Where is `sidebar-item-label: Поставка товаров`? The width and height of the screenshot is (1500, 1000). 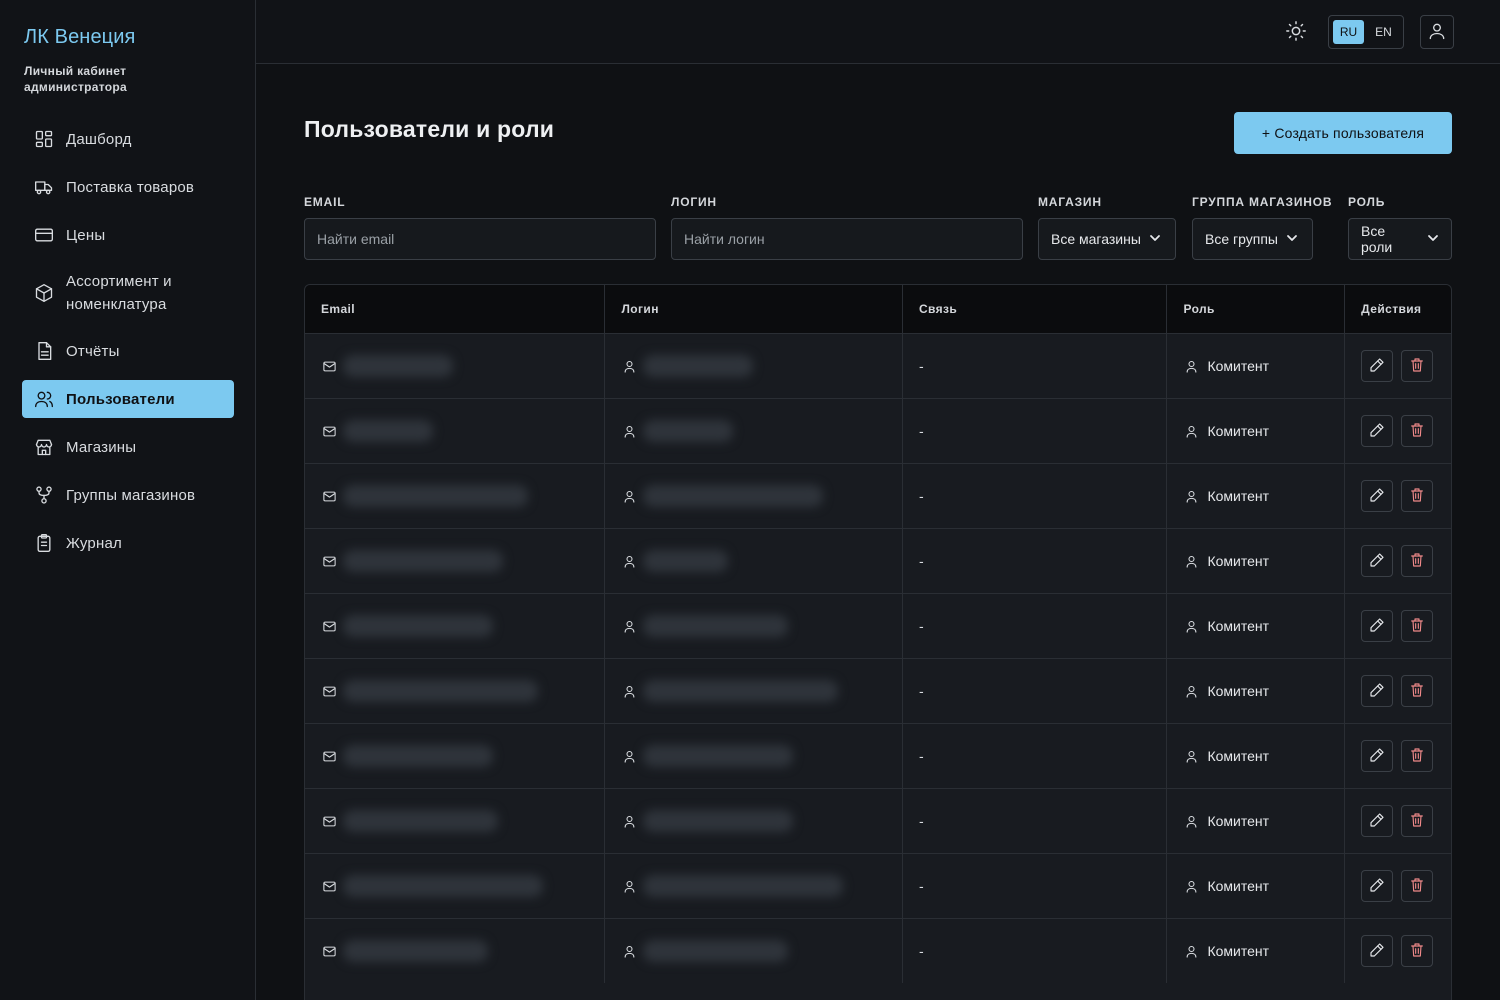 sidebar-item-label: Поставка товаров is located at coordinates (130, 187).